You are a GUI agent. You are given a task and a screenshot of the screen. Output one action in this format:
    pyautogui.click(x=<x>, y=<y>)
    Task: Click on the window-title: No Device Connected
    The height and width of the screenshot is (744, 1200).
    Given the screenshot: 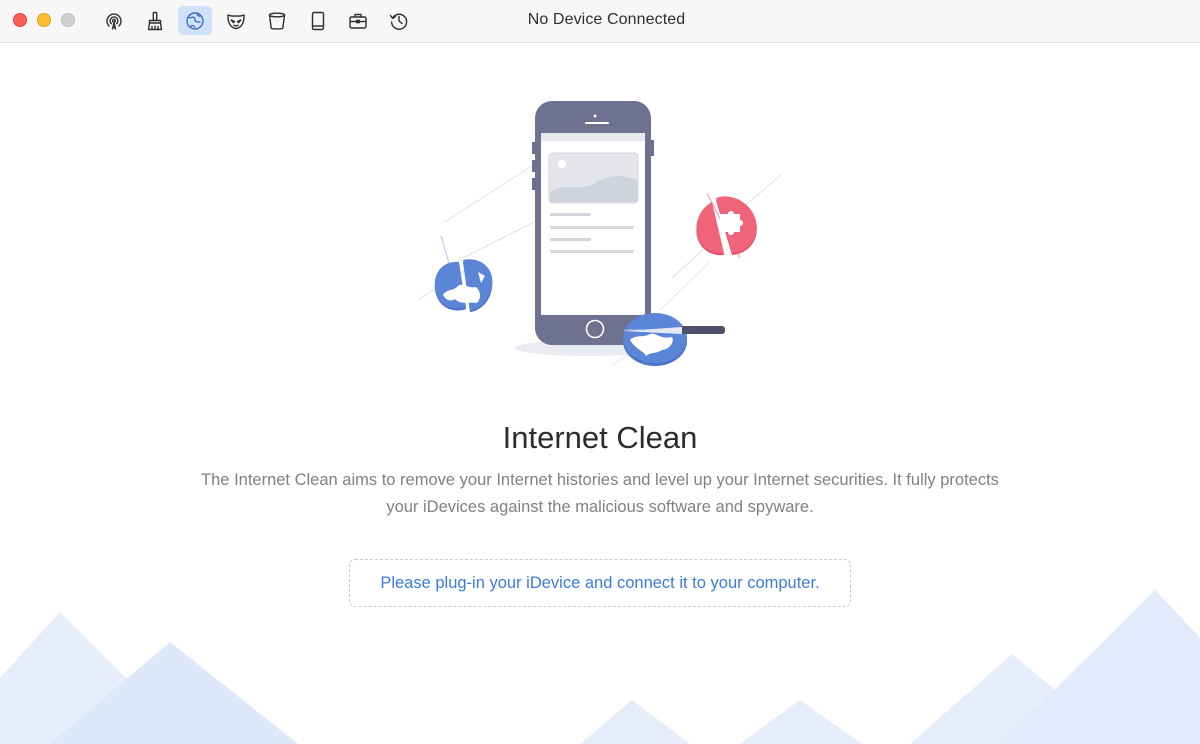 What is the action you would take?
    pyautogui.click(x=606, y=19)
    